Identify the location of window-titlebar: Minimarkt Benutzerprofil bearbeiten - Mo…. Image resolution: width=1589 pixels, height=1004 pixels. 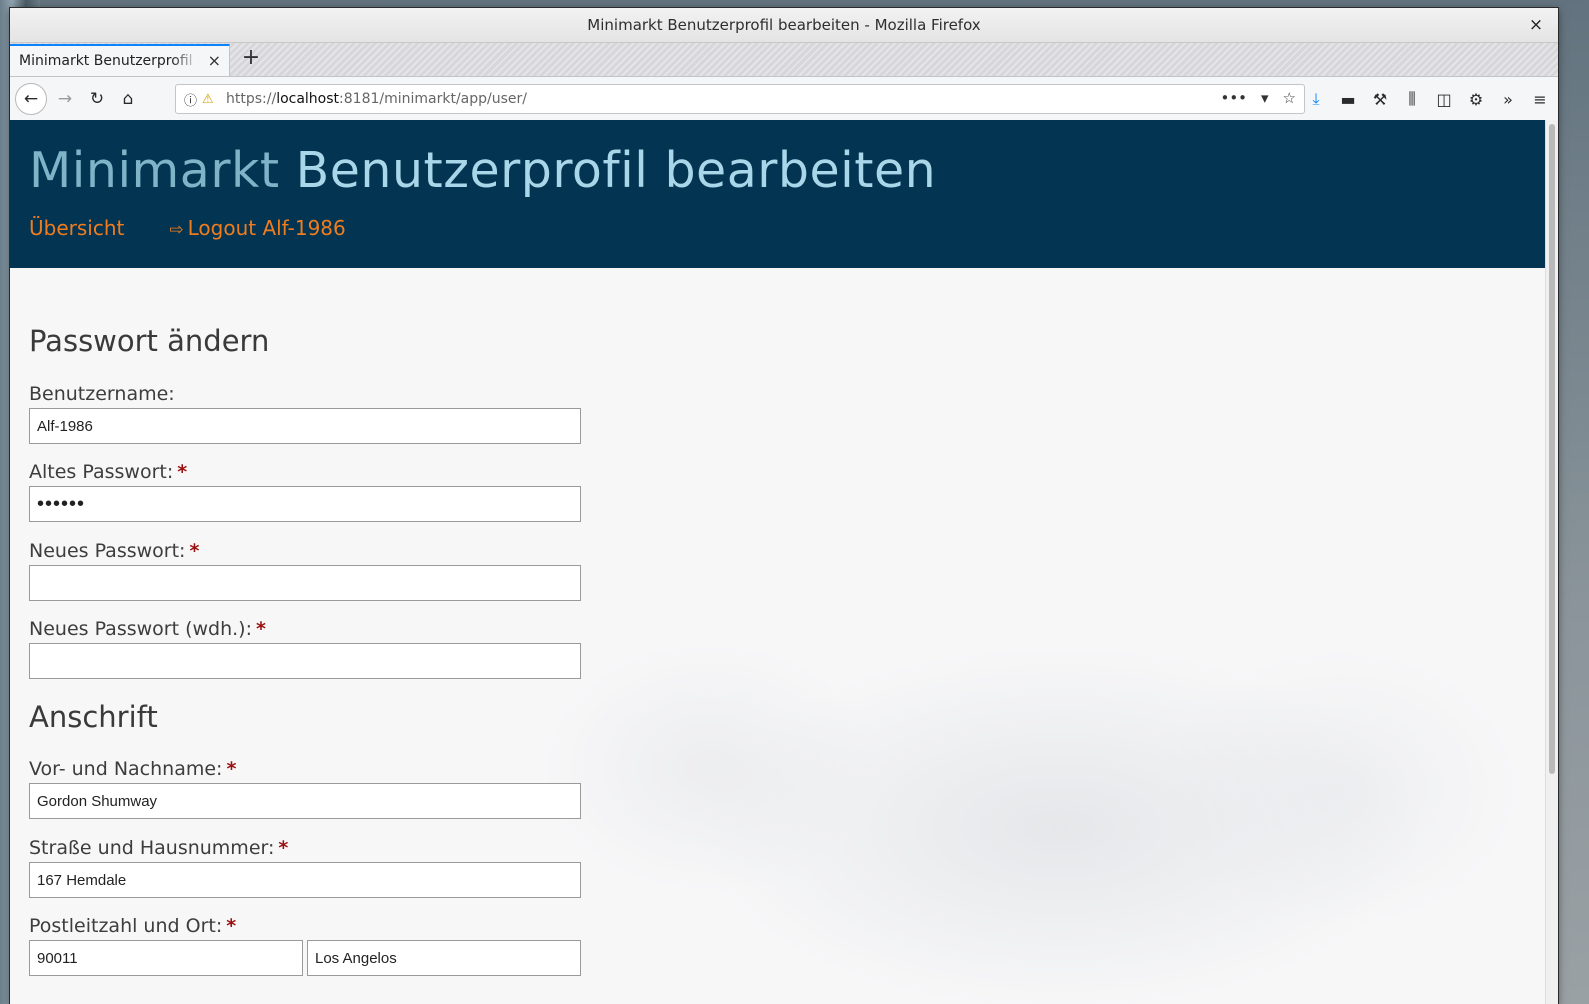
(784, 25).